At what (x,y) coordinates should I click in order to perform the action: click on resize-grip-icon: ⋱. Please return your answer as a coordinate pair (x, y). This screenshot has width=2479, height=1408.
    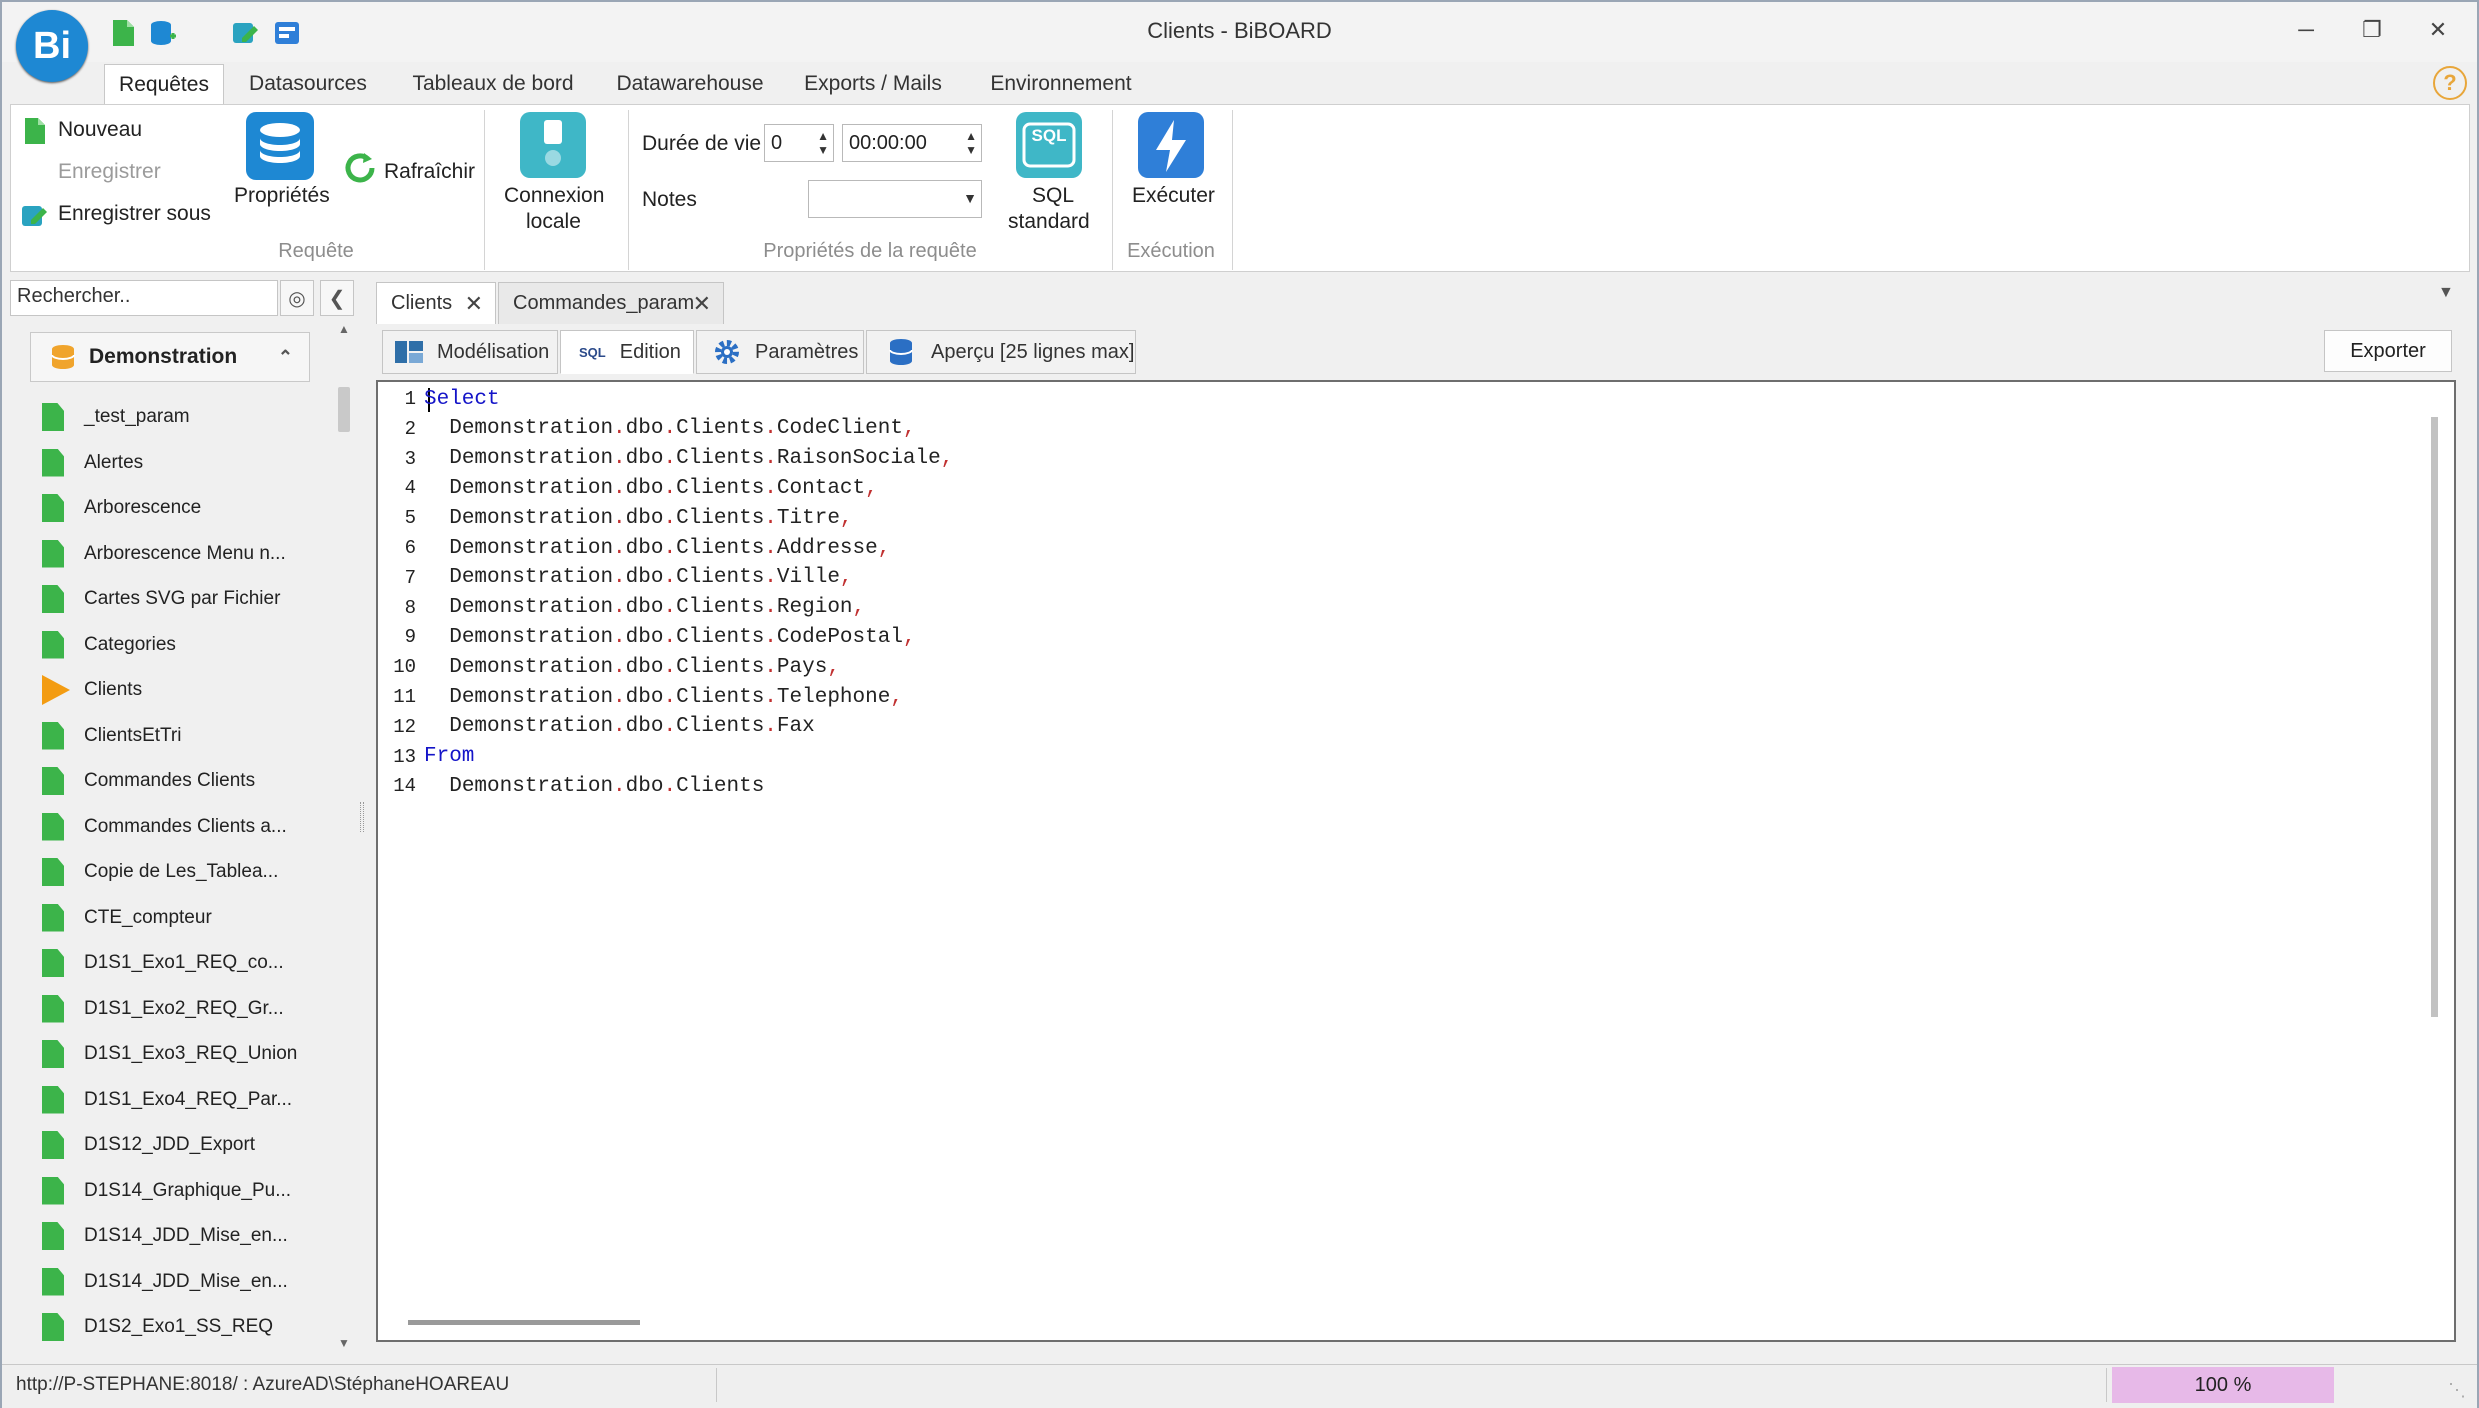
    Looking at the image, I should click on (2457, 1390).